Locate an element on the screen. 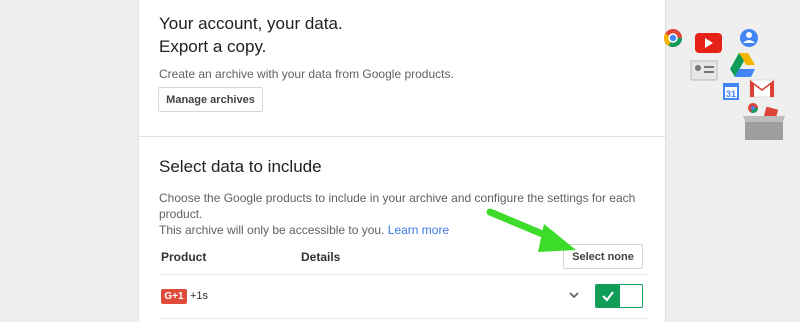 This screenshot has height=322, width=800. svg-text: 31 is located at coordinates (731, 94).